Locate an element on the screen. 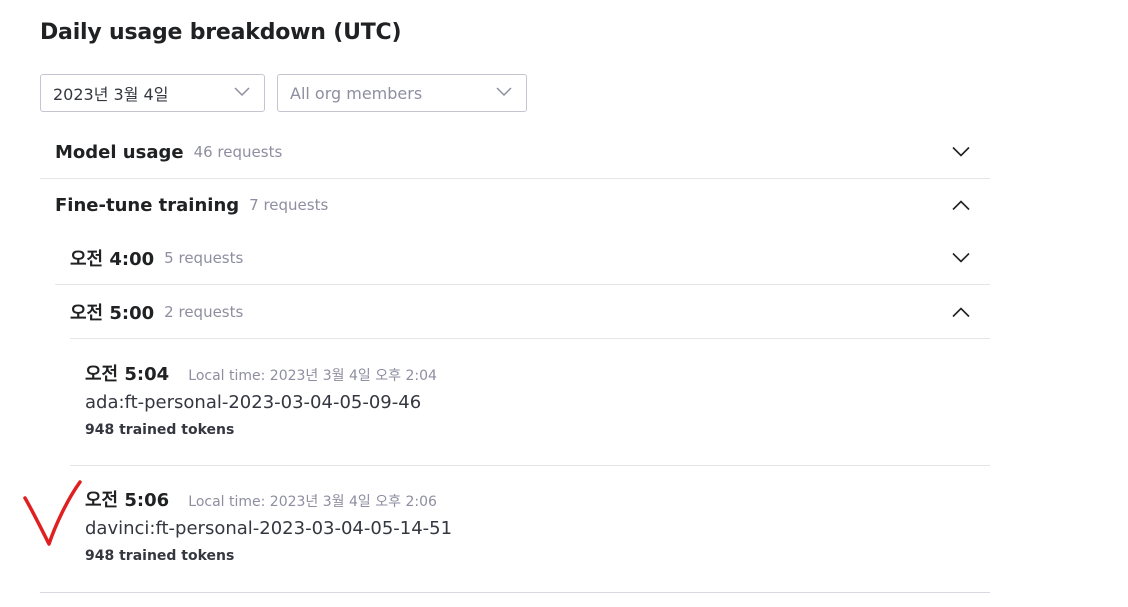 The image size is (1128, 607). job-model-name: davinci:ft-personal-2023-03-04-05-14-51 is located at coordinates (269, 528).